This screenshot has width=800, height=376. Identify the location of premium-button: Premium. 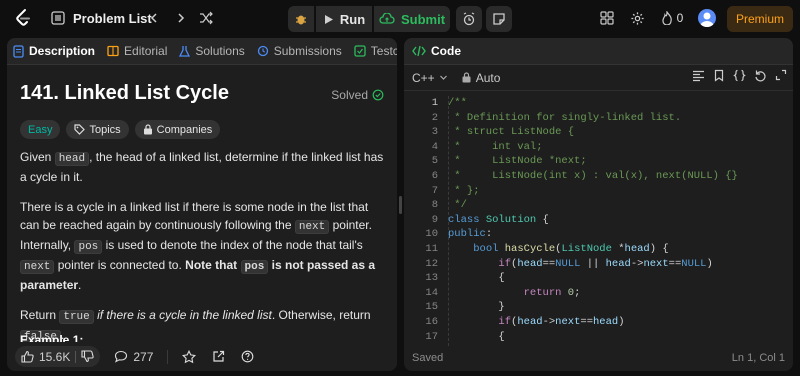
(760, 19).